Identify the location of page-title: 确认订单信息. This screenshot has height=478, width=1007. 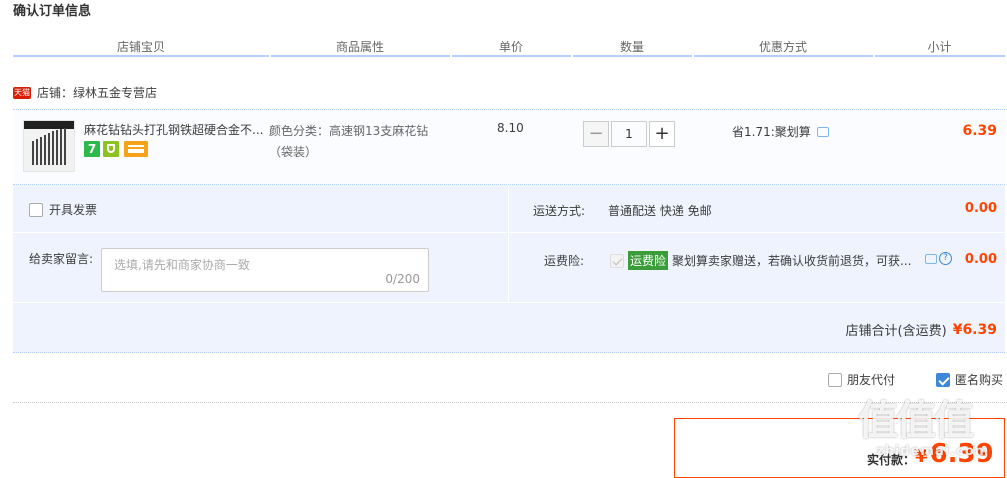
(52, 11).